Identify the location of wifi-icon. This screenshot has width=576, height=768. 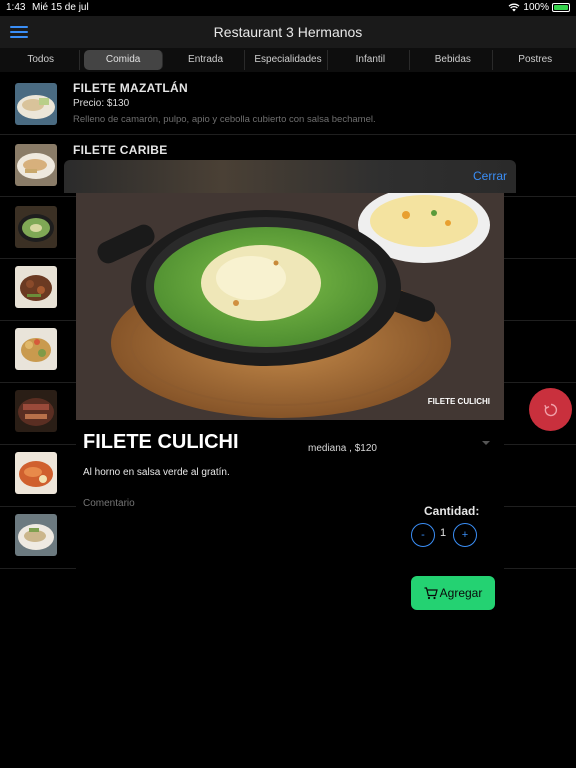
(514, 7).